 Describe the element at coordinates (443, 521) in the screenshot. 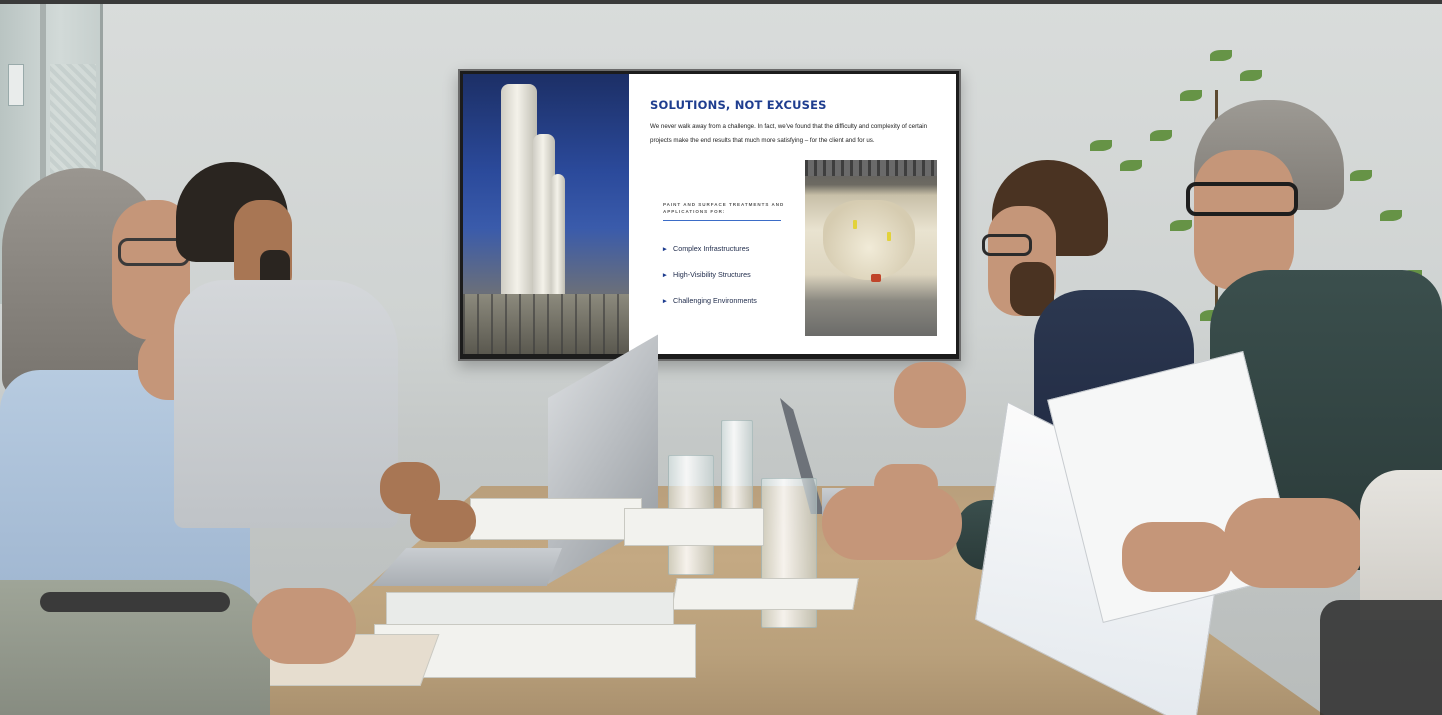

I see `man-hand-writing` at that location.